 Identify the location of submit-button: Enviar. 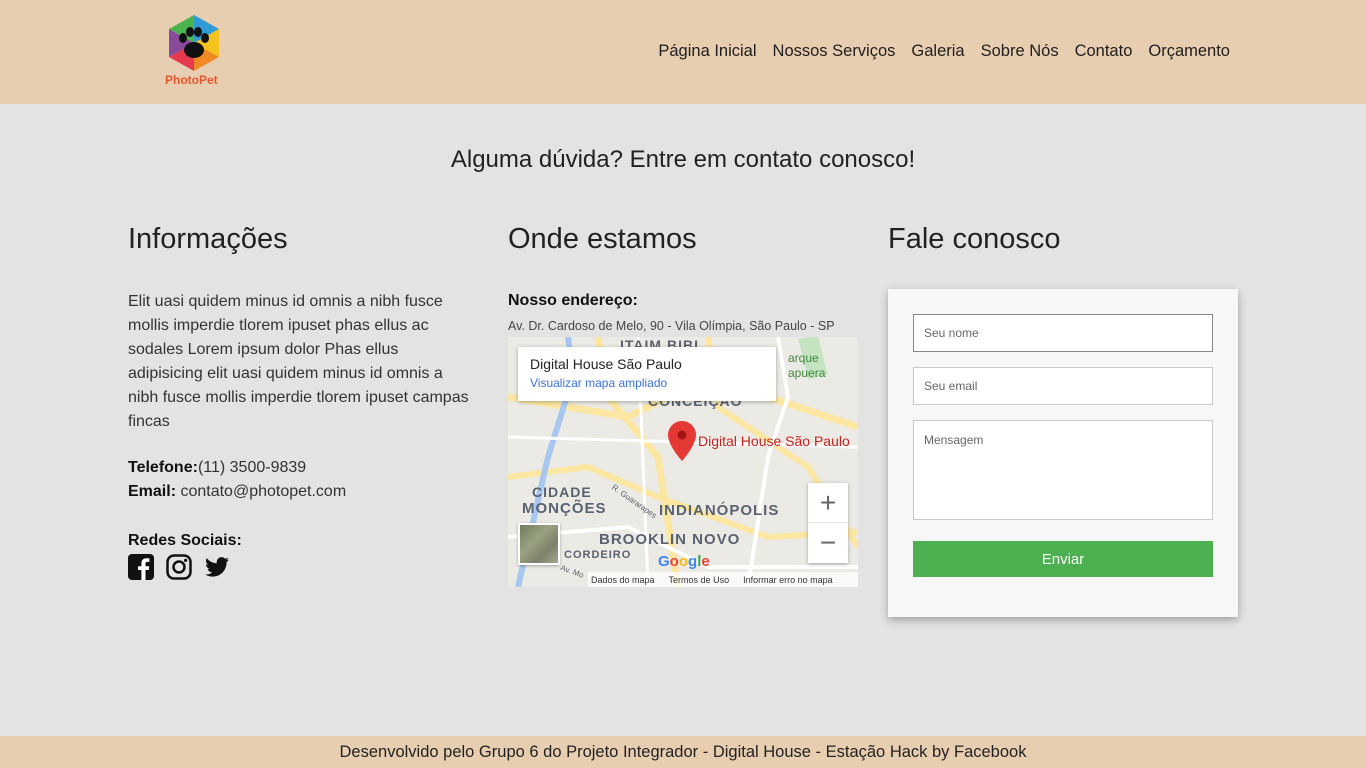
(1063, 559).